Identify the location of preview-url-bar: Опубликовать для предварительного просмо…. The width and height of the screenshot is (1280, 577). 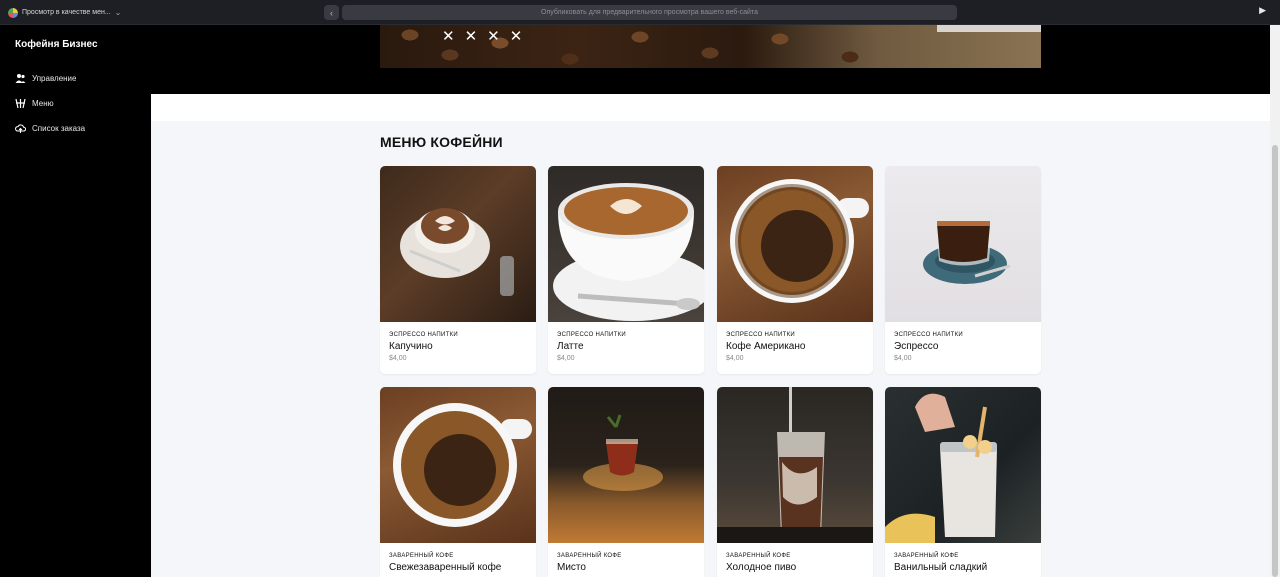
(649, 12).